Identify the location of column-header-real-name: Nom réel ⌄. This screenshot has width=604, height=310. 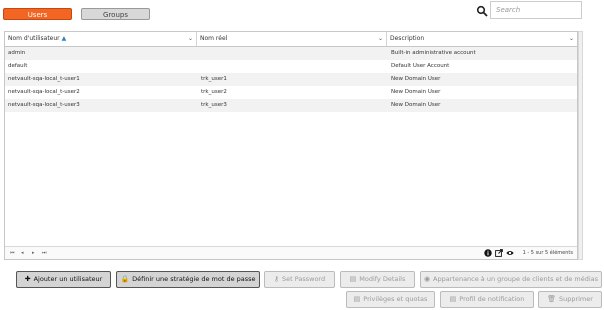
(292, 39).